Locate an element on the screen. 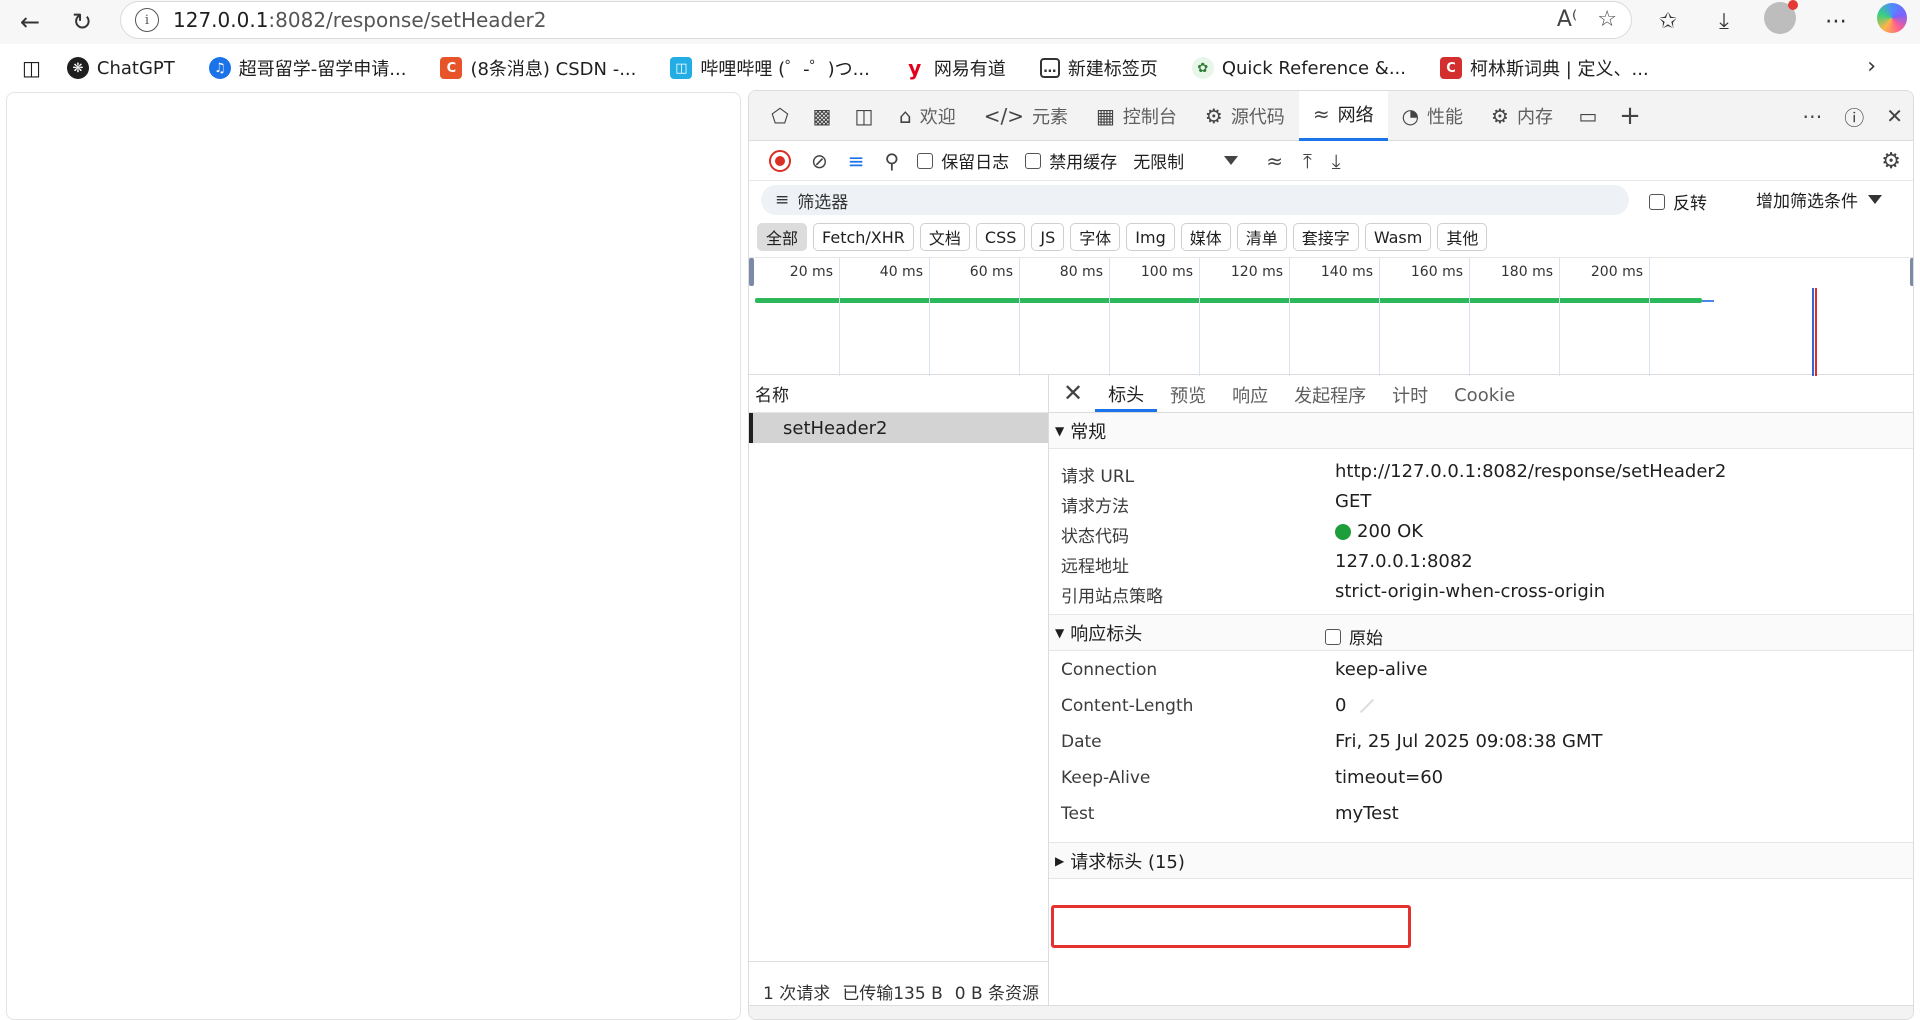 This screenshot has height=1020, width=1920. header-value: timeout=60 is located at coordinates (1389, 777).